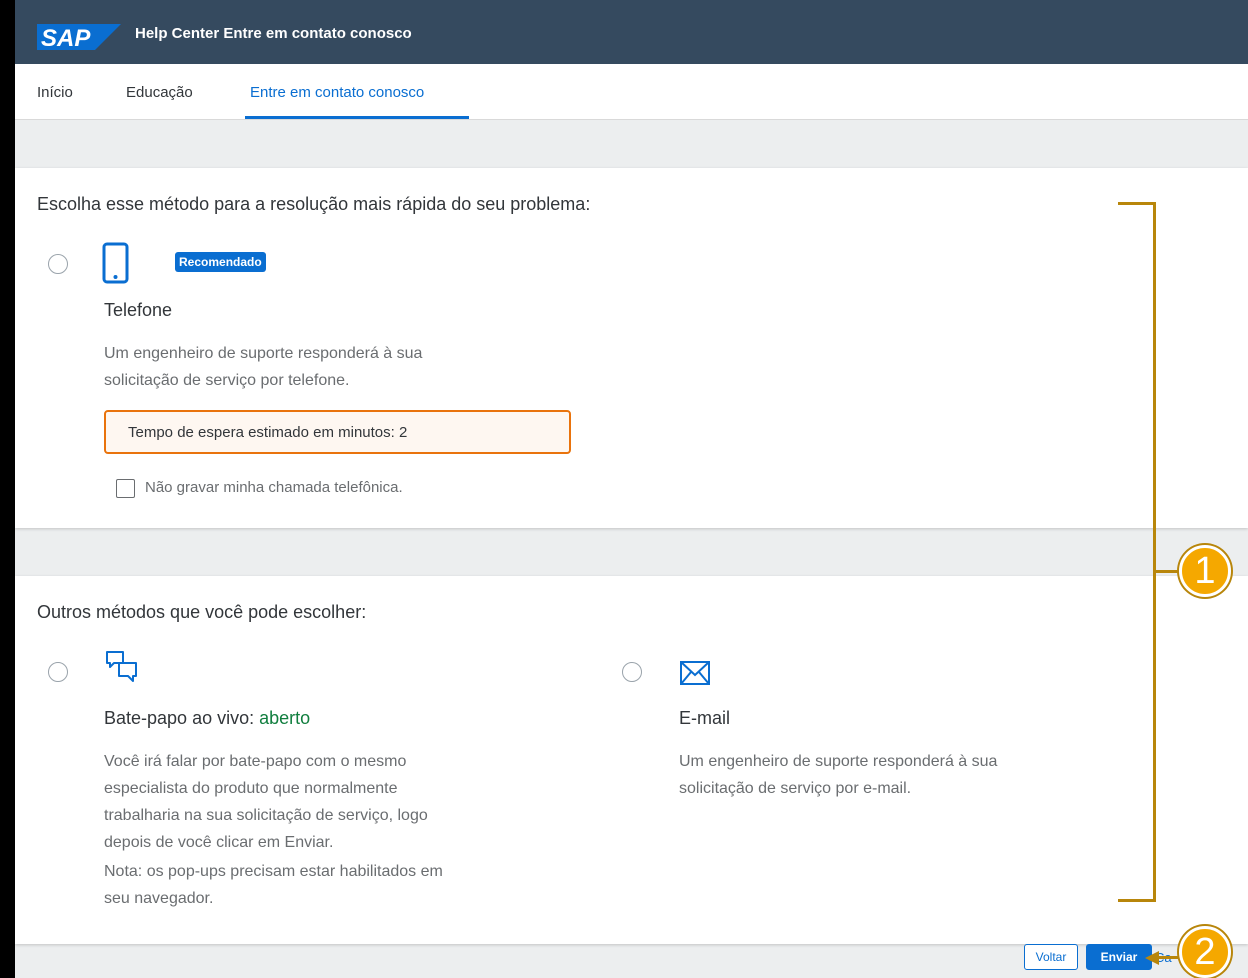 Image resolution: width=1248 pixels, height=978 pixels. Describe the element at coordinates (274, 487) in the screenshot. I see `no-record-label: Não gravar minha chamada telefônica.` at that location.